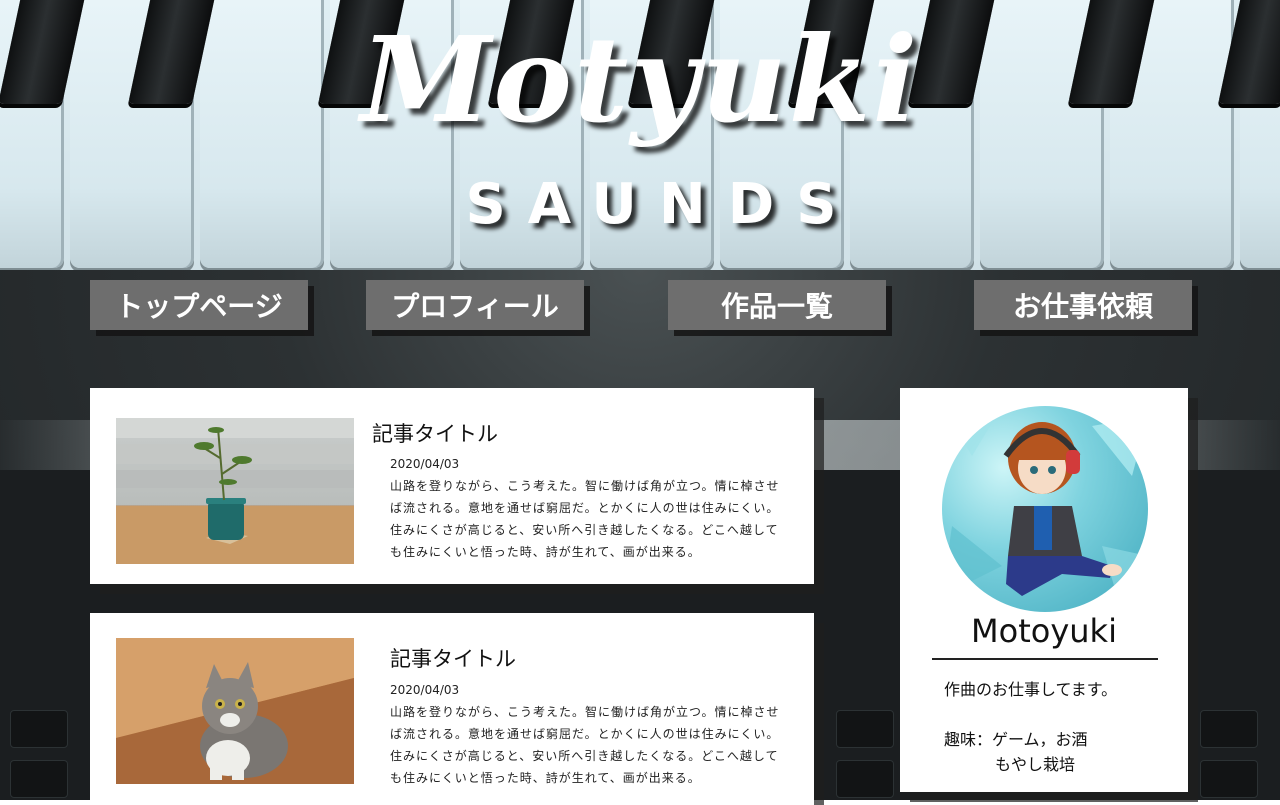 Image resolution: width=1280 pixels, height=805 pixels. Describe the element at coordinates (1045, 509) in the screenshot. I see `profile-avatar` at that location.